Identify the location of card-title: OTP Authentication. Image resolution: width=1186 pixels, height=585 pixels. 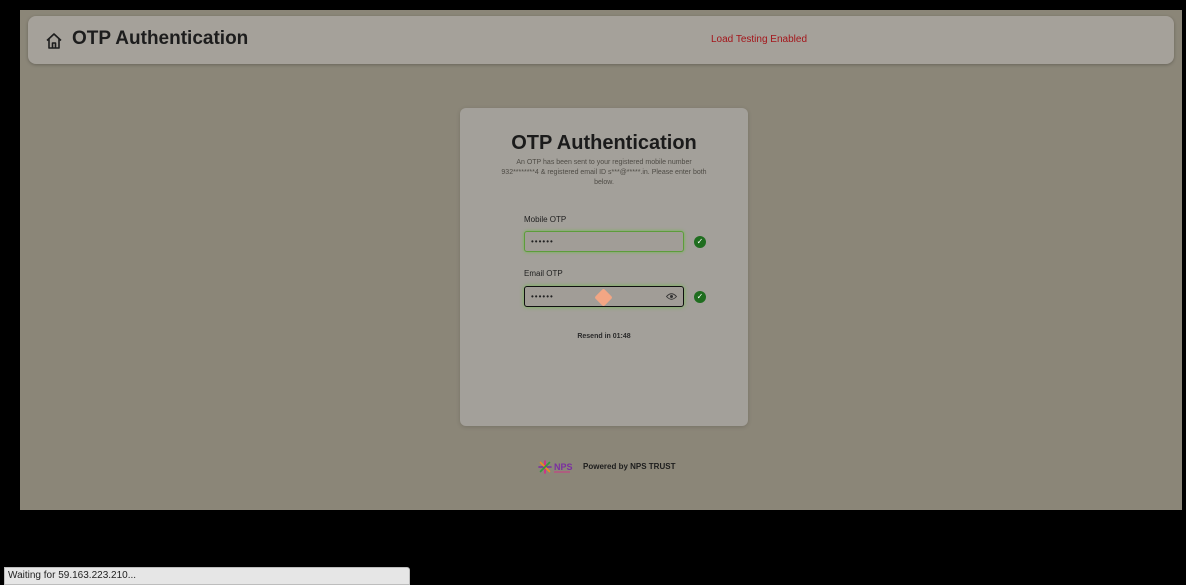
(604, 143).